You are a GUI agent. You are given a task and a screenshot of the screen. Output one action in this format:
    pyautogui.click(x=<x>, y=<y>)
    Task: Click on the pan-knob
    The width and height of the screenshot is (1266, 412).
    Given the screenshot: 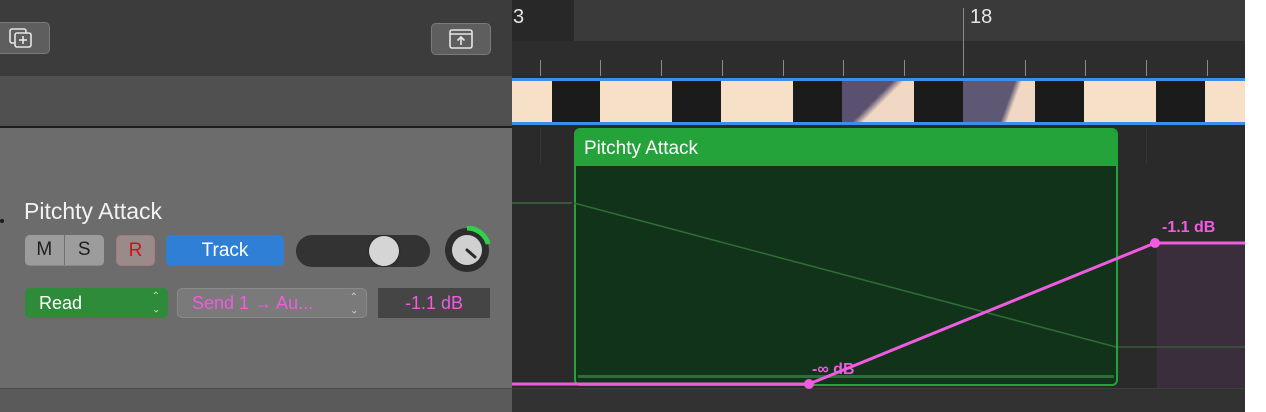 What is the action you would take?
    pyautogui.click(x=468, y=251)
    